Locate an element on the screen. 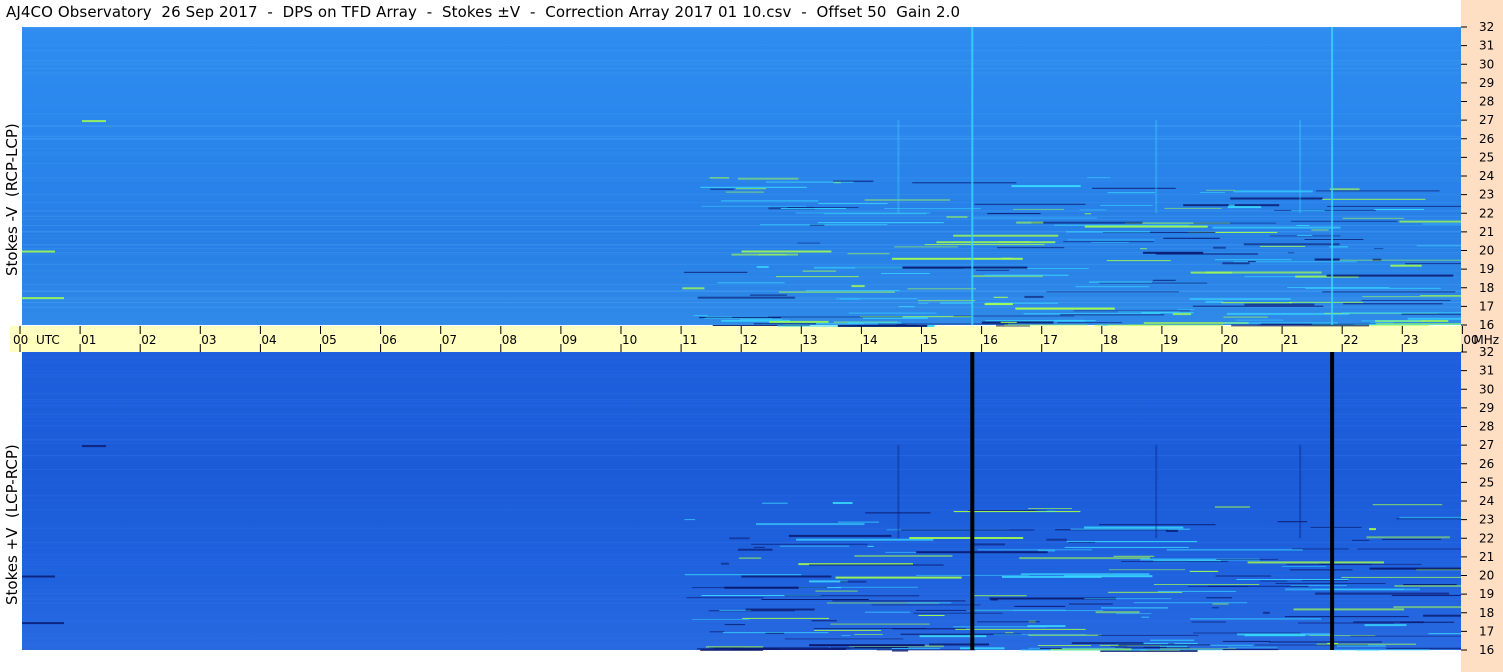 The height and width of the screenshot is (672, 1503). frequency-tick-label: 32 is located at coordinates (1486, 352).